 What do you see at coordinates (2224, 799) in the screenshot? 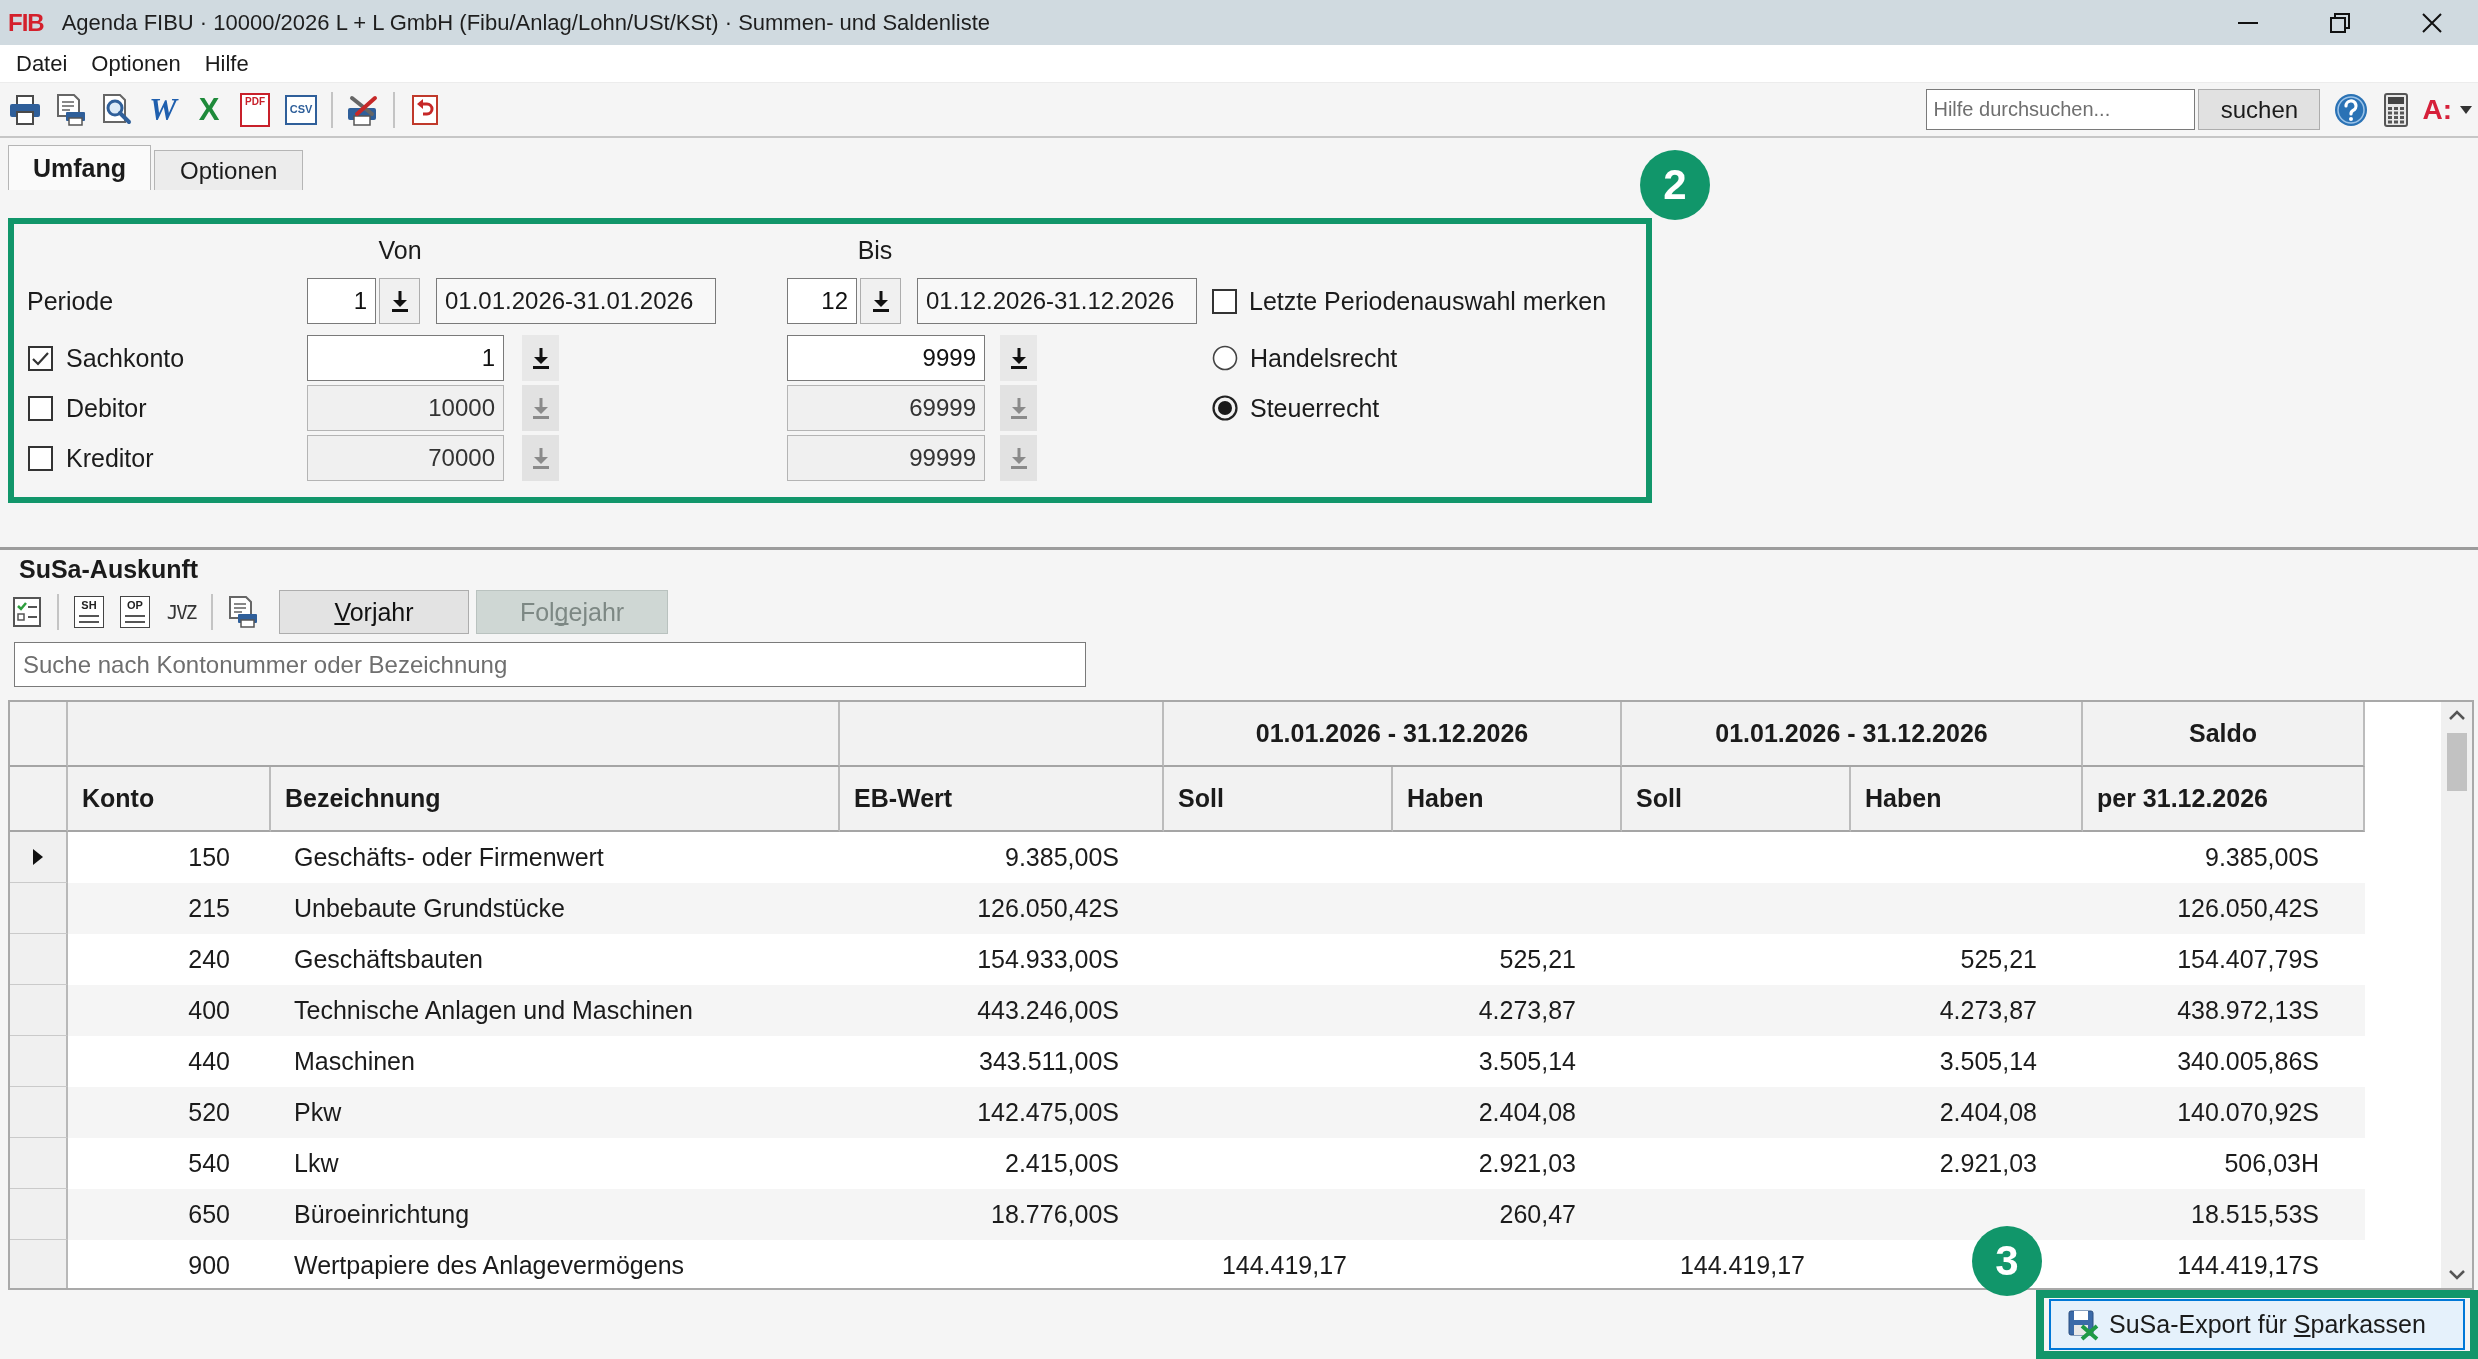
I see `column-header: per 31.12.2026` at bounding box center [2224, 799].